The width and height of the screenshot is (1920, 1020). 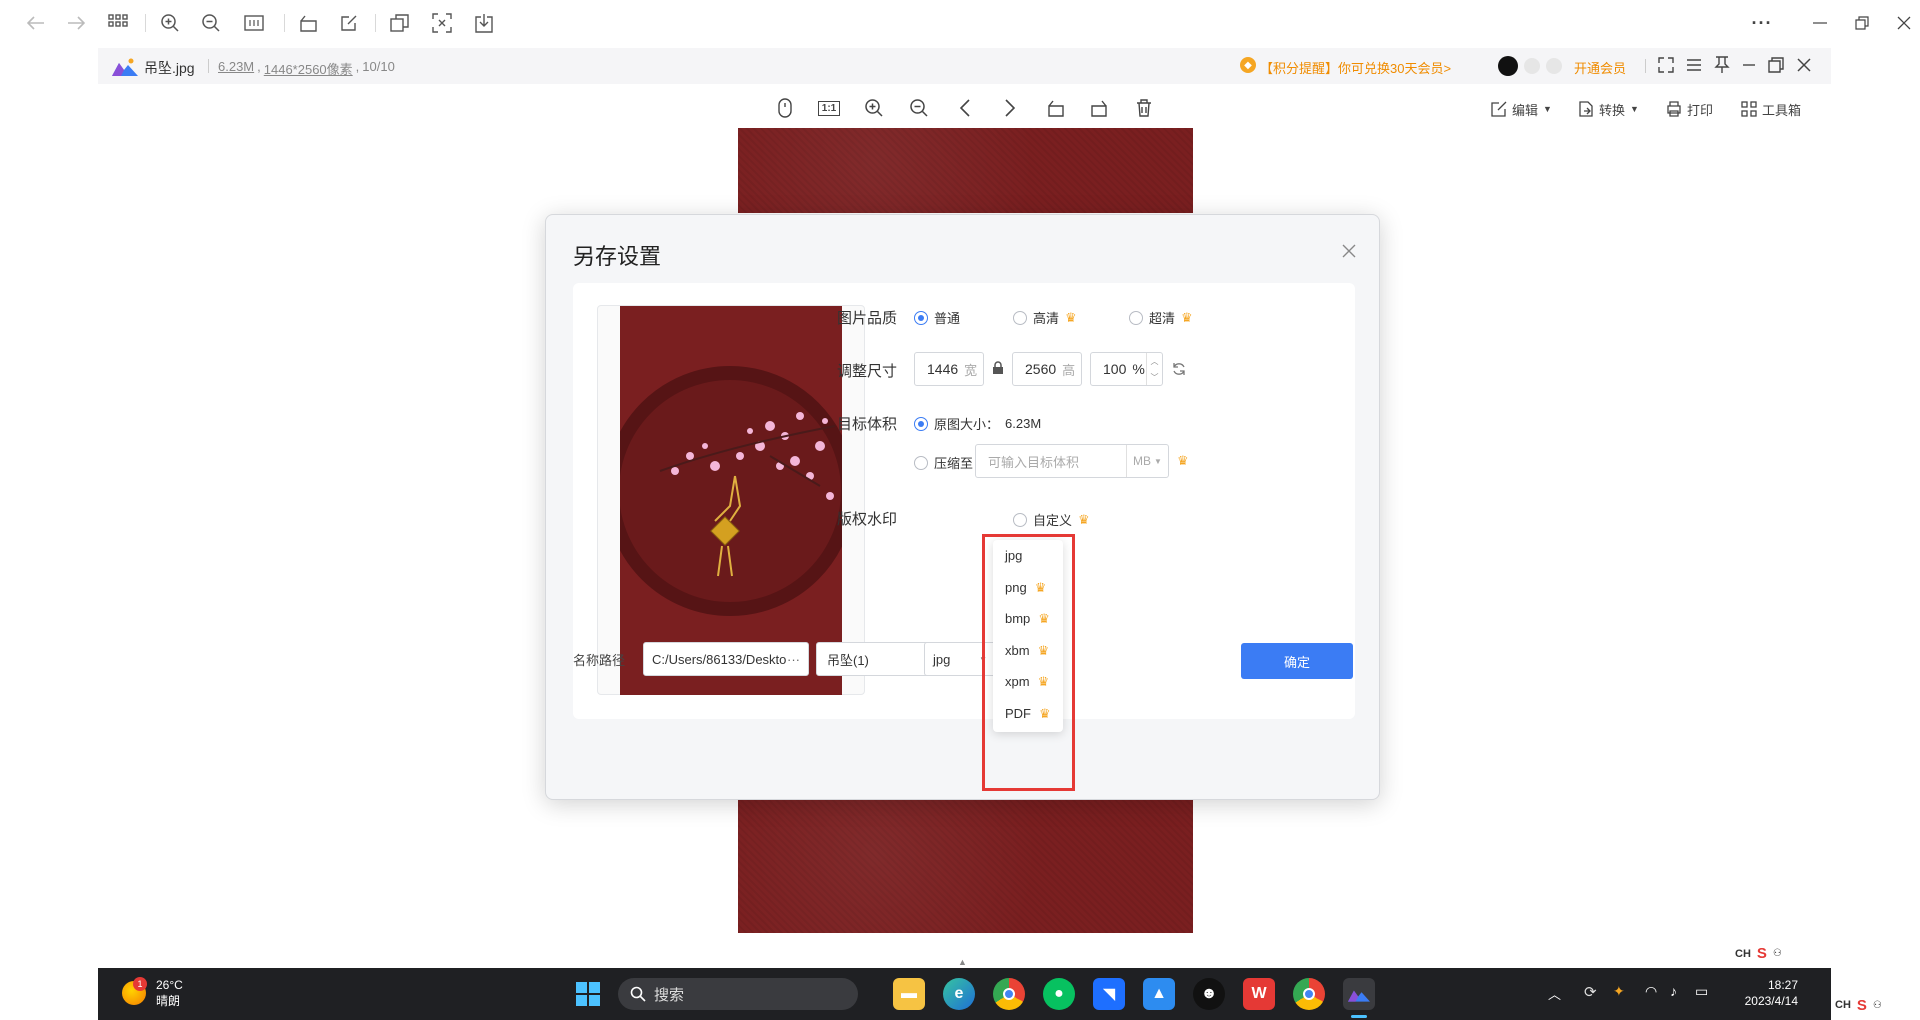 I want to click on format-select: jpg ▼, so click(x=960, y=659).